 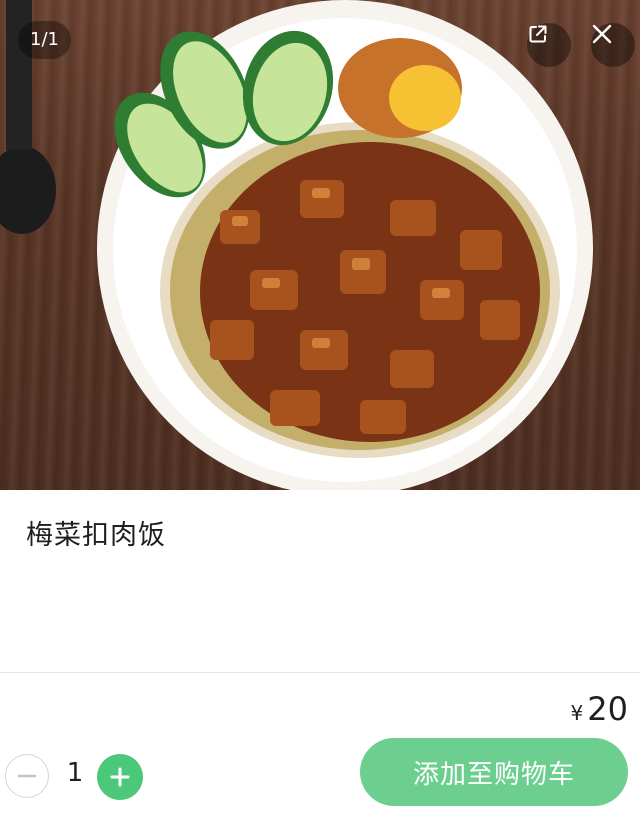 What do you see at coordinates (607, 709) in the screenshot?
I see `price-amount: 20` at bounding box center [607, 709].